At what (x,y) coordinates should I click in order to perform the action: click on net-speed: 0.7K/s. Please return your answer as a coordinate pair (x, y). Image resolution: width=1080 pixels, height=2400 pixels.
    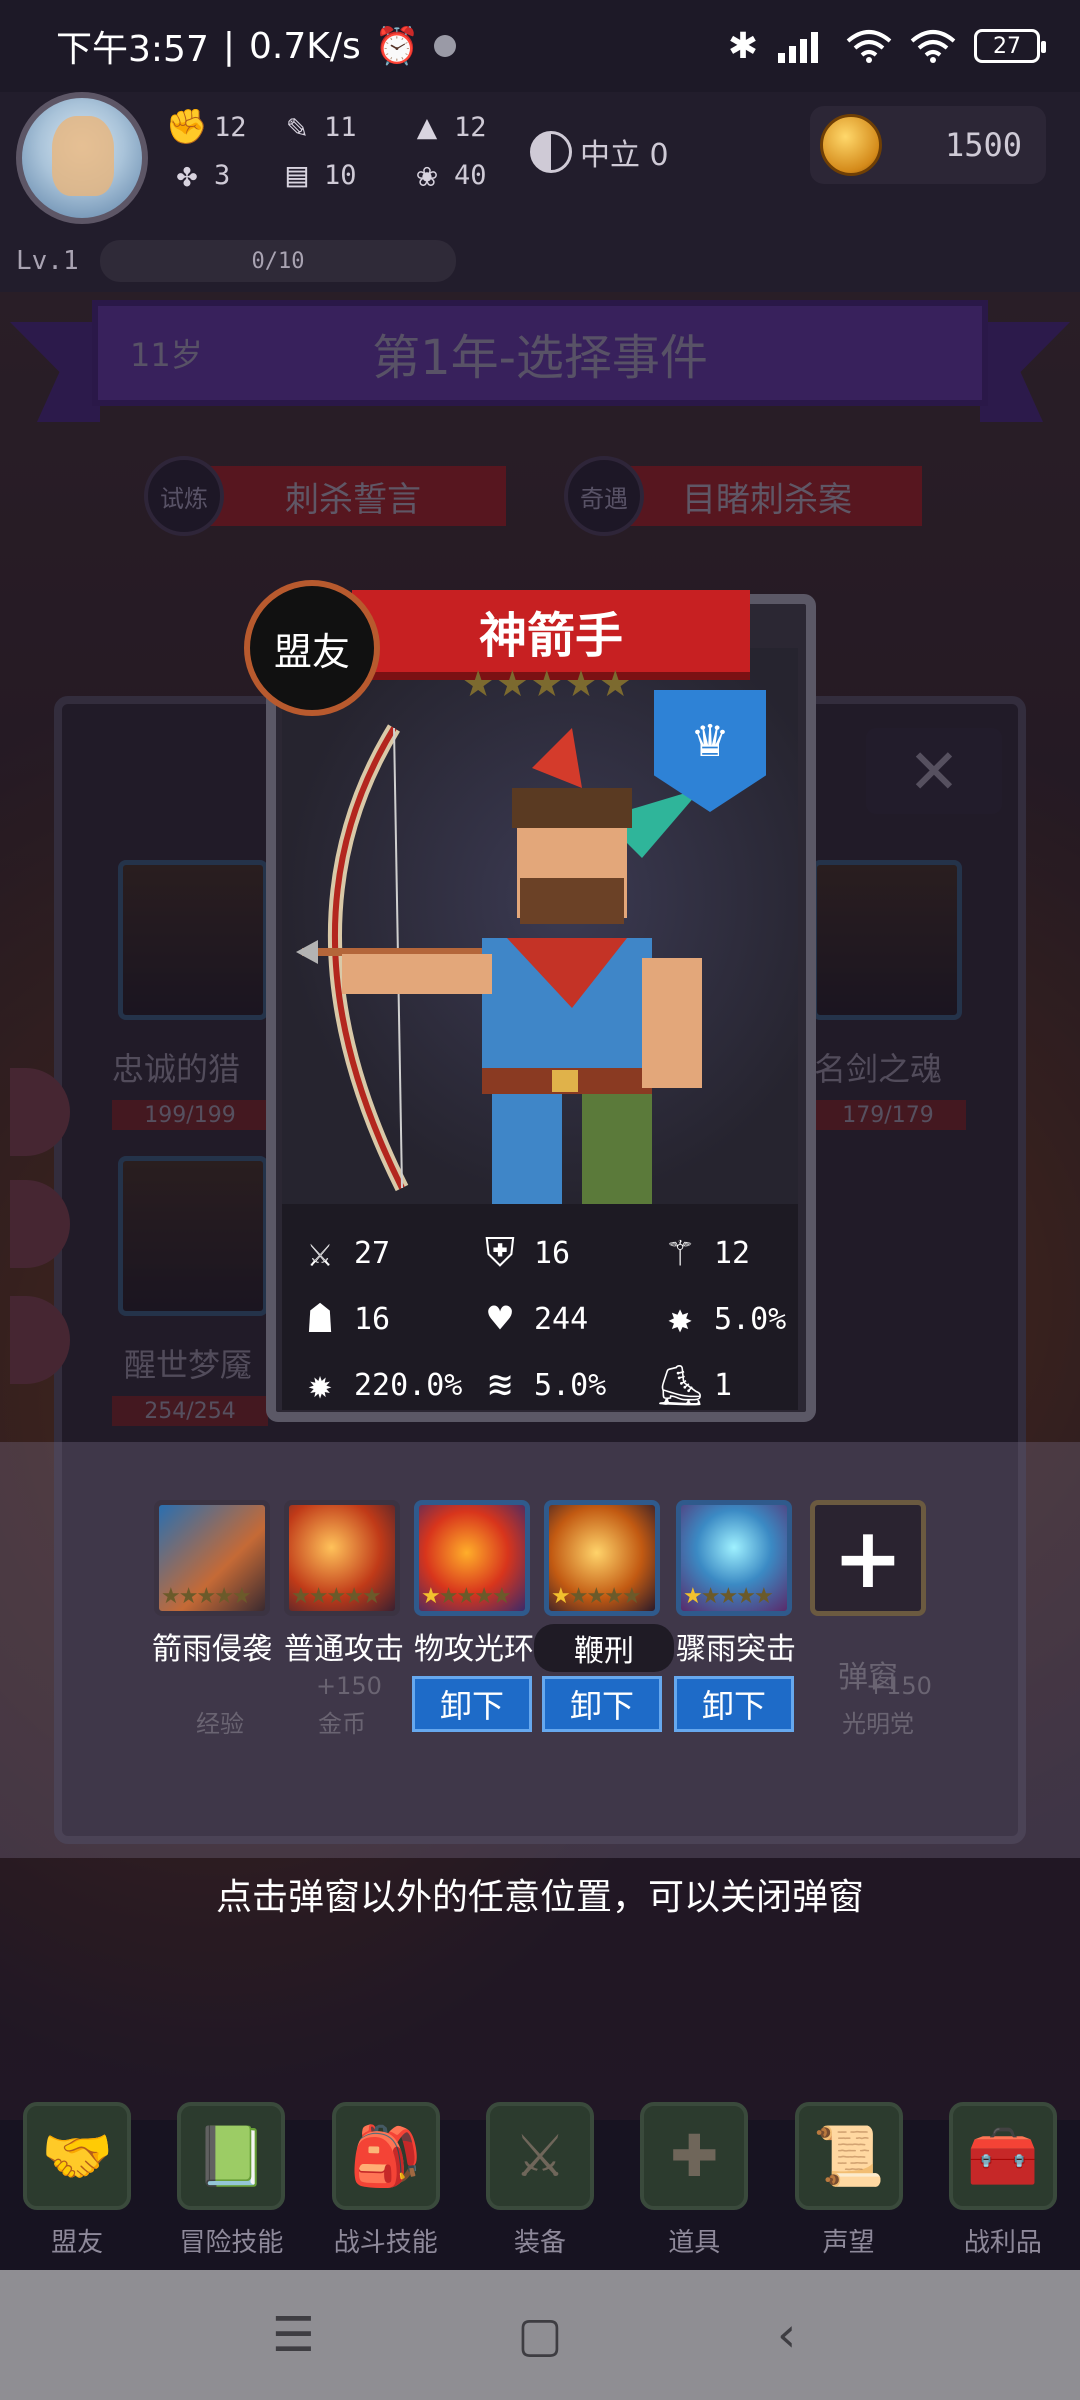
    Looking at the image, I should click on (304, 46).